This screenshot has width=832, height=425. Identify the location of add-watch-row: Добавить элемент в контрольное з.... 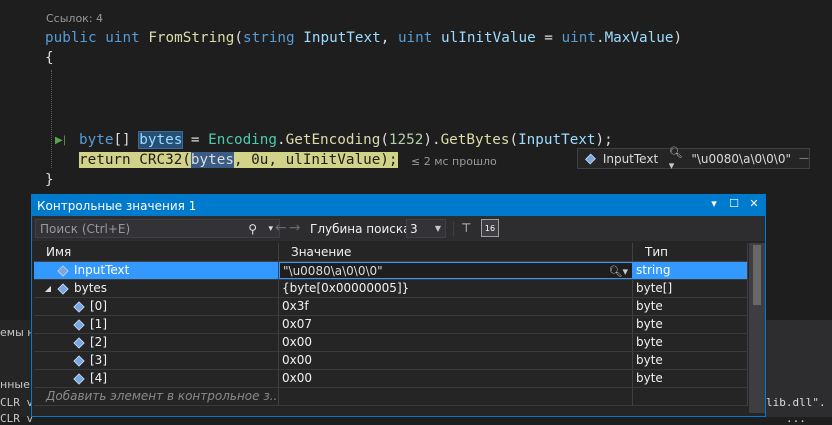
(391, 397).